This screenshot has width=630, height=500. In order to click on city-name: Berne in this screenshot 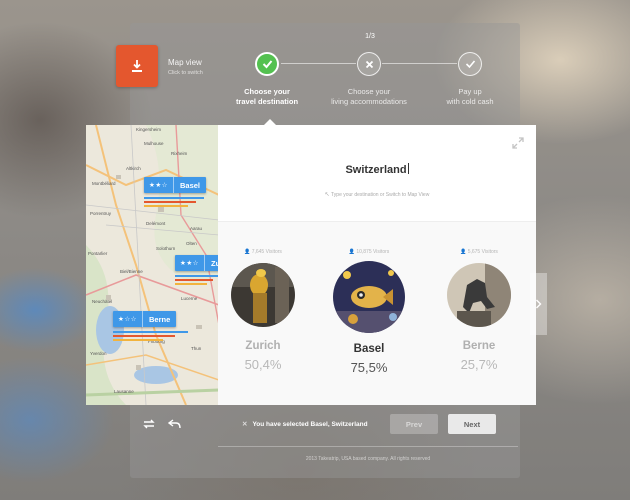, I will do `click(479, 346)`.